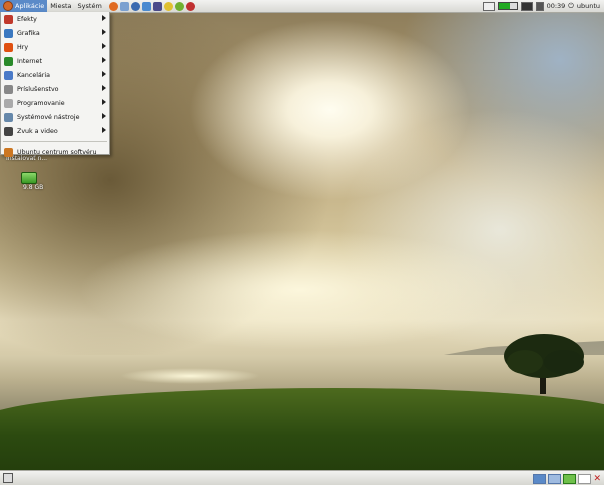 The image size is (604, 485). I want to click on system-tray: 00:39 ⏻ ubuntu, so click(543, 6).